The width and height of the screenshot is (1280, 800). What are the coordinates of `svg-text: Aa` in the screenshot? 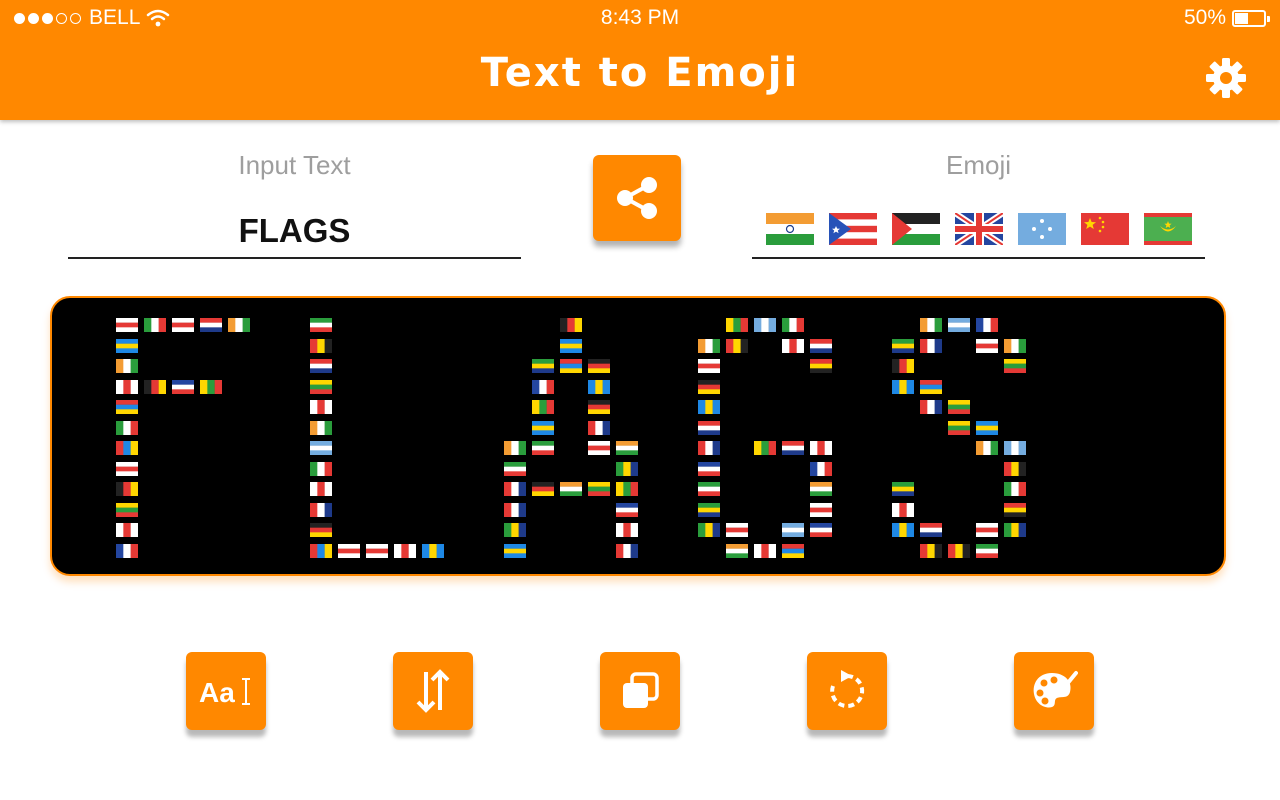 It's located at (217, 692).